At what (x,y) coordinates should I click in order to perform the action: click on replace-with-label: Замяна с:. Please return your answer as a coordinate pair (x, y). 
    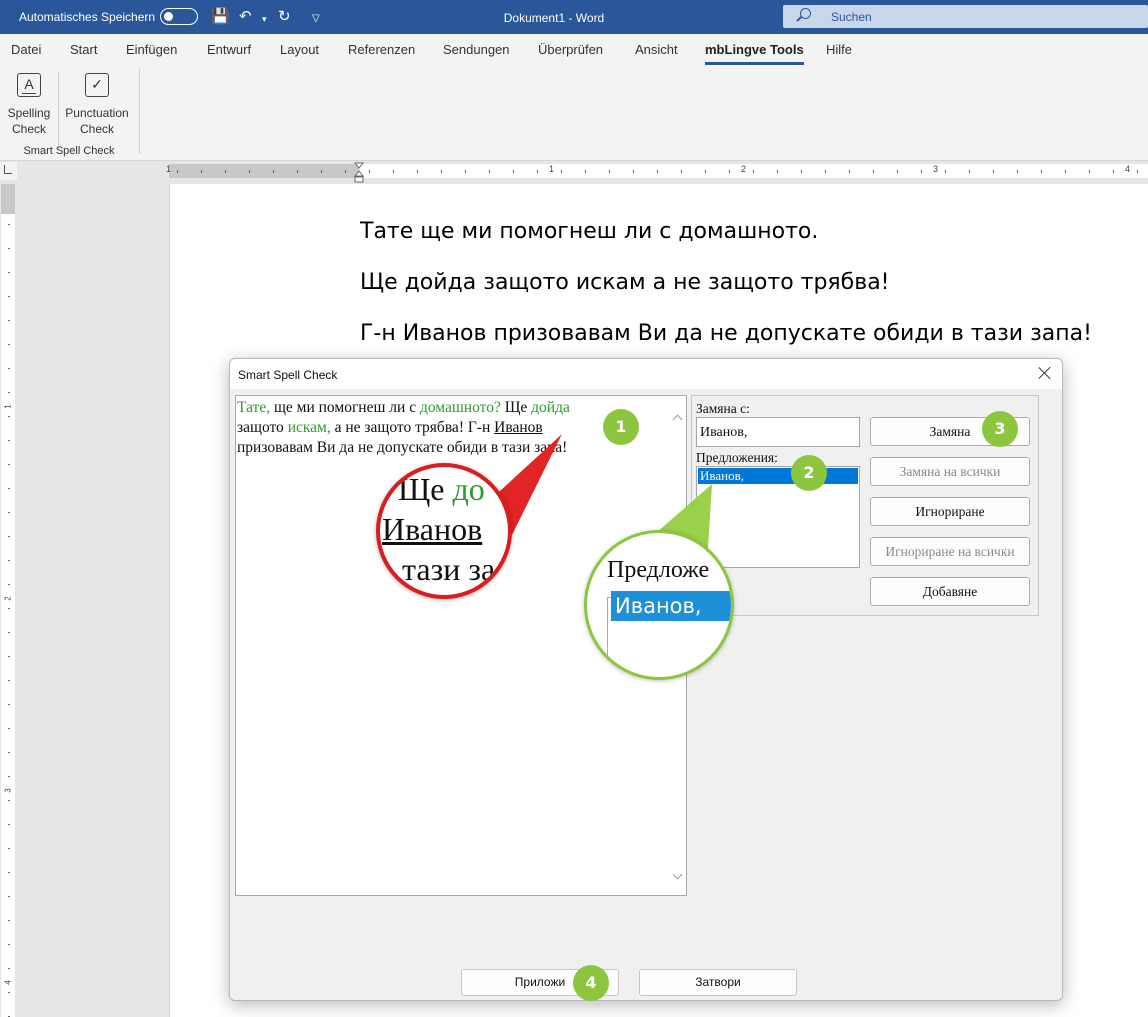
    Looking at the image, I should click on (723, 408).